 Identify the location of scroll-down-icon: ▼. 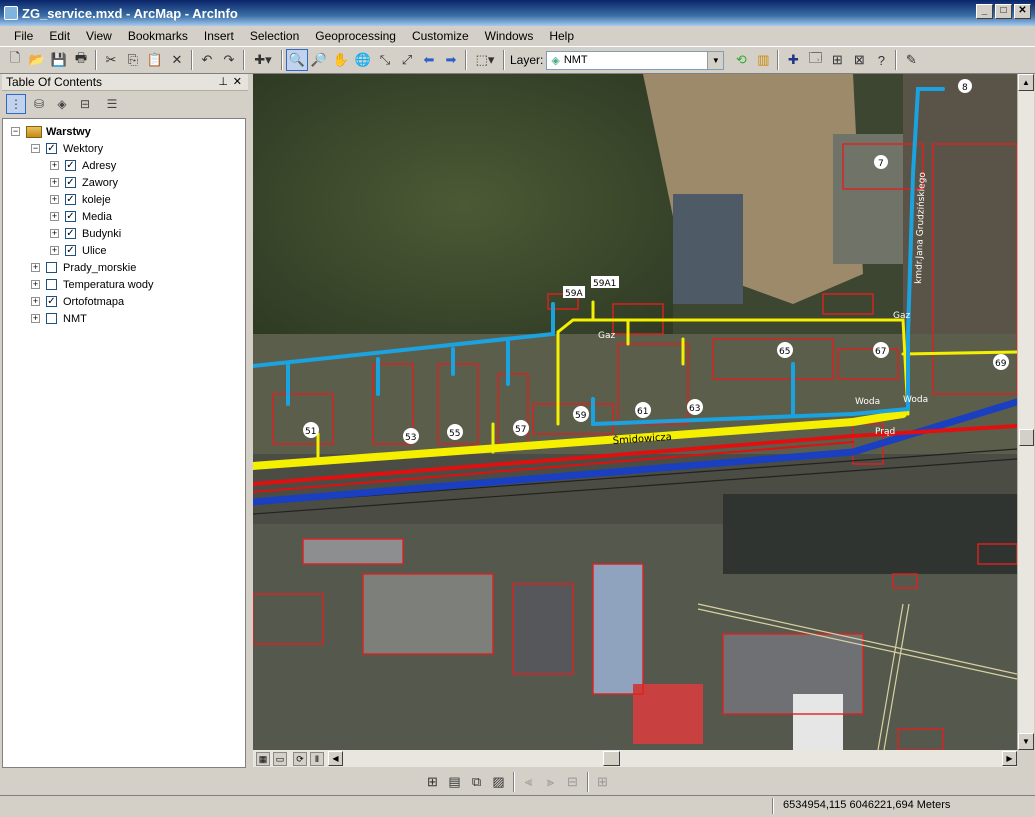
(1026, 741).